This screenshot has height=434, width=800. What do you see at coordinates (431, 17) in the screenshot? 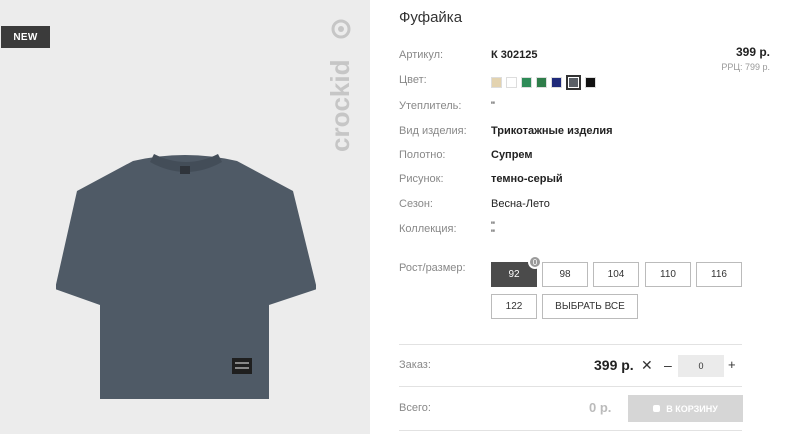
I see `product-title: Фуфайка` at bounding box center [431, 17].